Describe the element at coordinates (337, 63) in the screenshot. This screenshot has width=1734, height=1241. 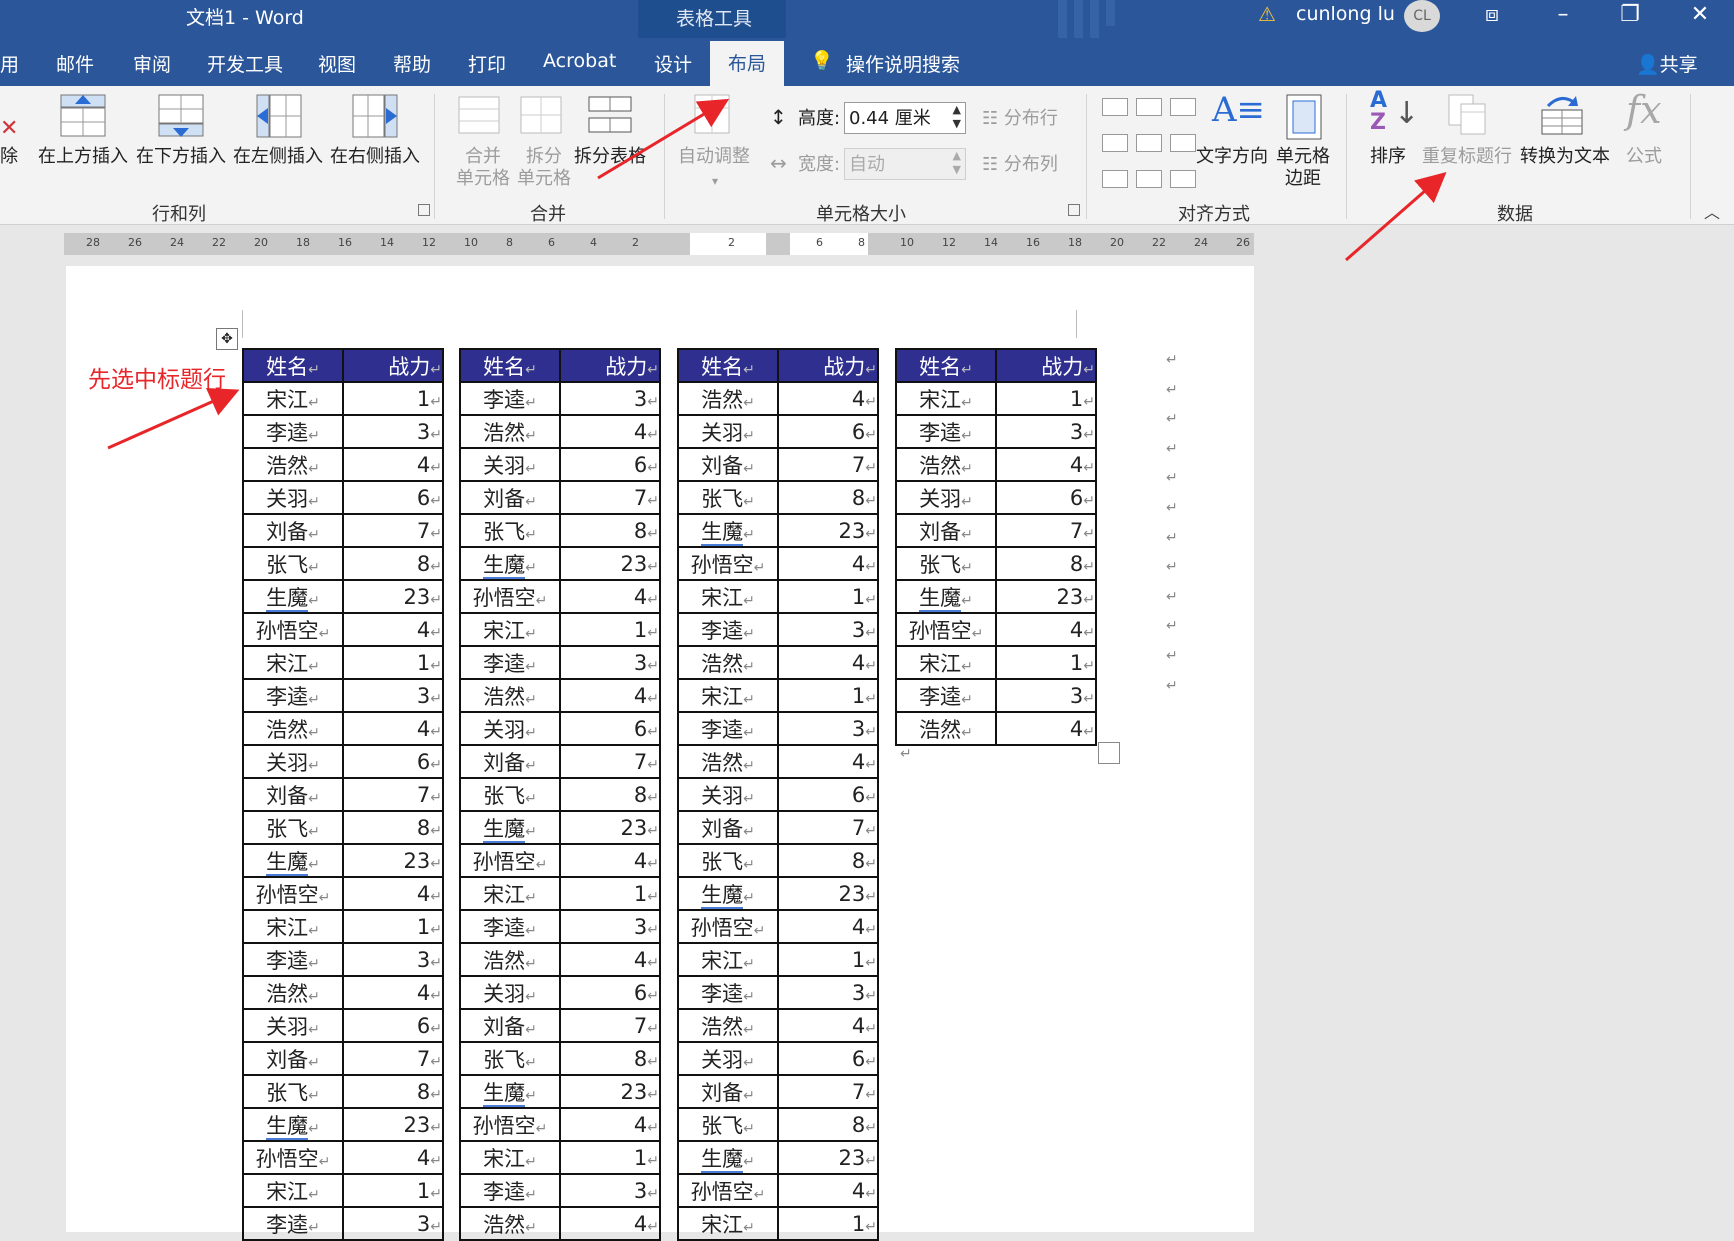
I see `tab-view: 视图` at that location.